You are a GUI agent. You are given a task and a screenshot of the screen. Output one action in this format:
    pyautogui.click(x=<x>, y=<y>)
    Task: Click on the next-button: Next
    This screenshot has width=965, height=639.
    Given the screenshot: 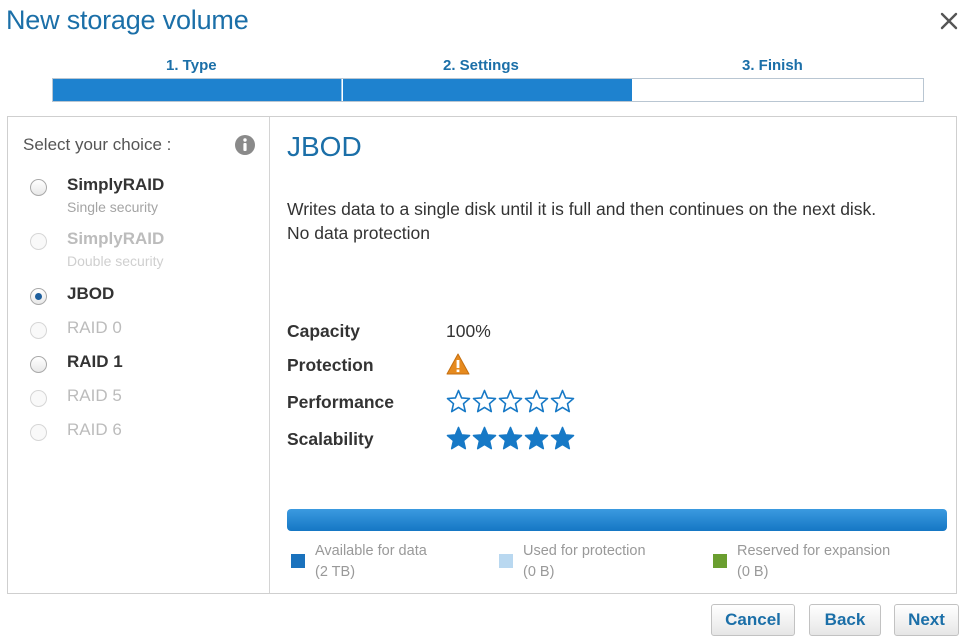 What is the action you would take?
    pyautogui.click(x=926, y=620)
    